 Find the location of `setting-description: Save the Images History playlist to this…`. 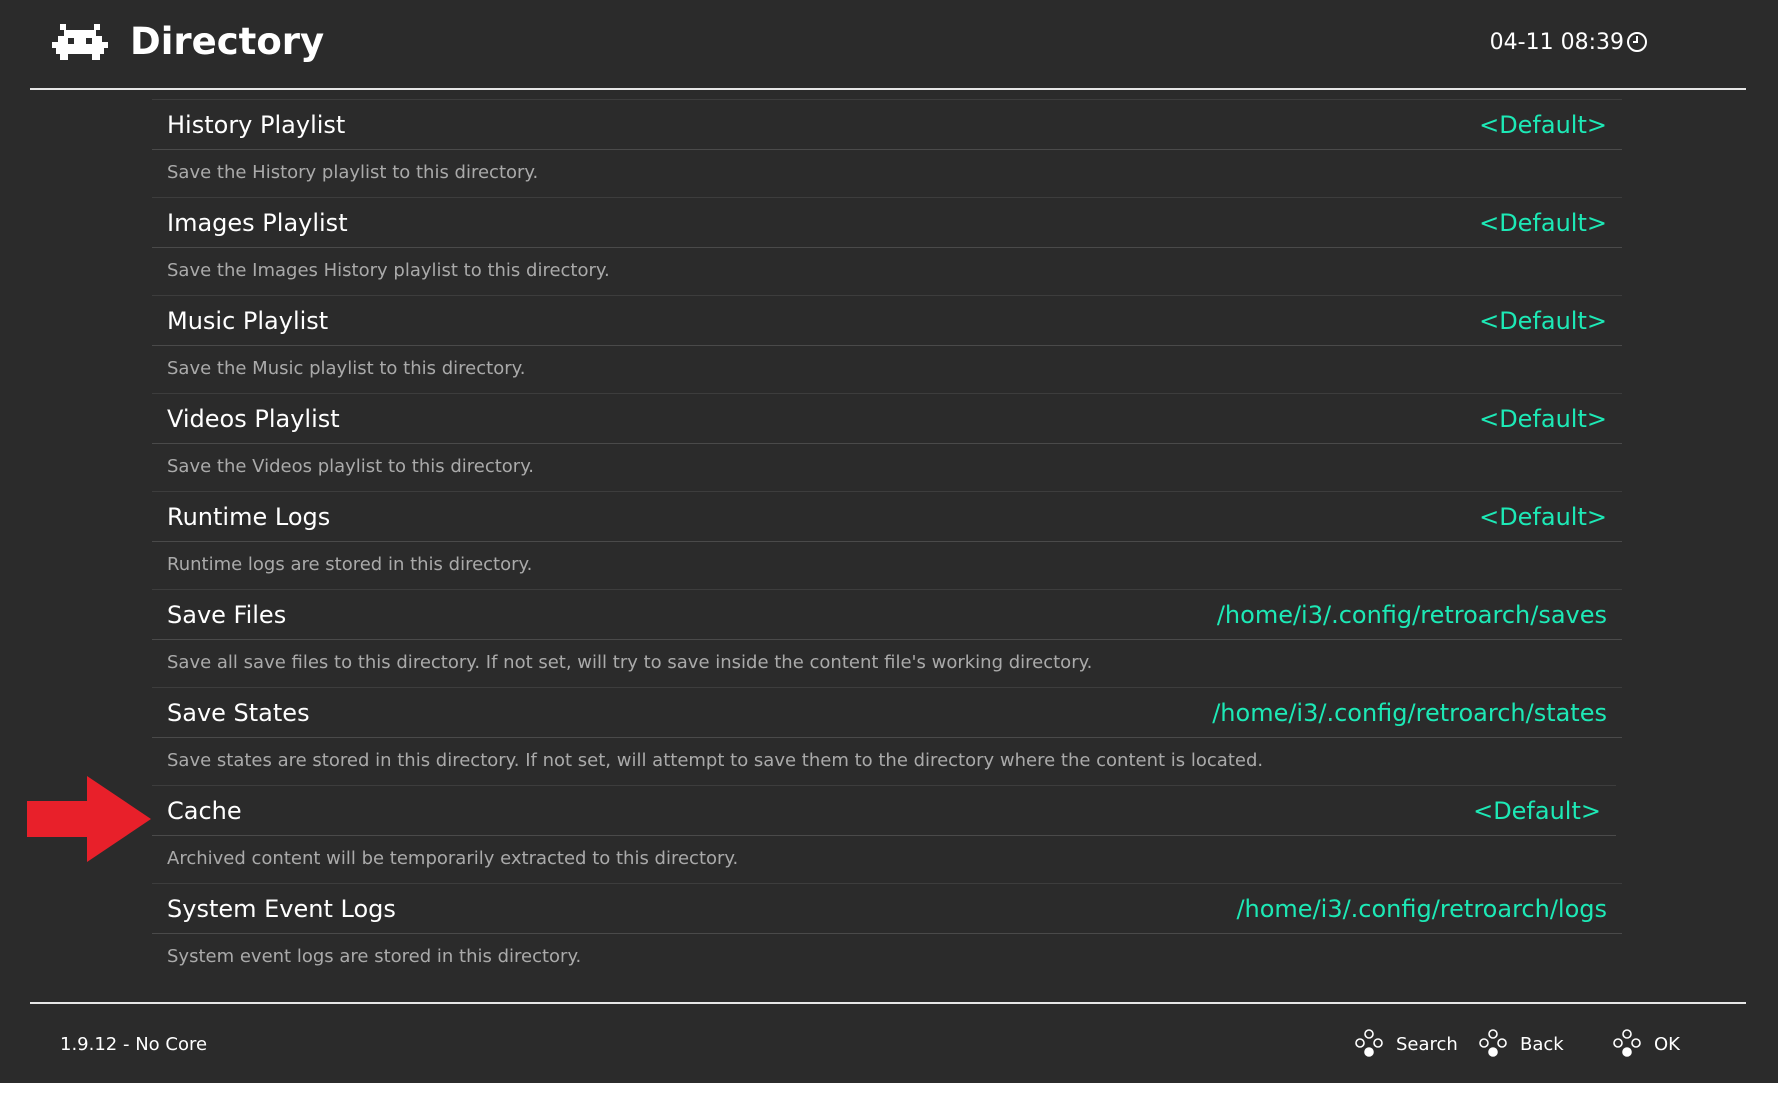

setting-description: Save the Images History playlist to this… is located at coordinates (388, 270).